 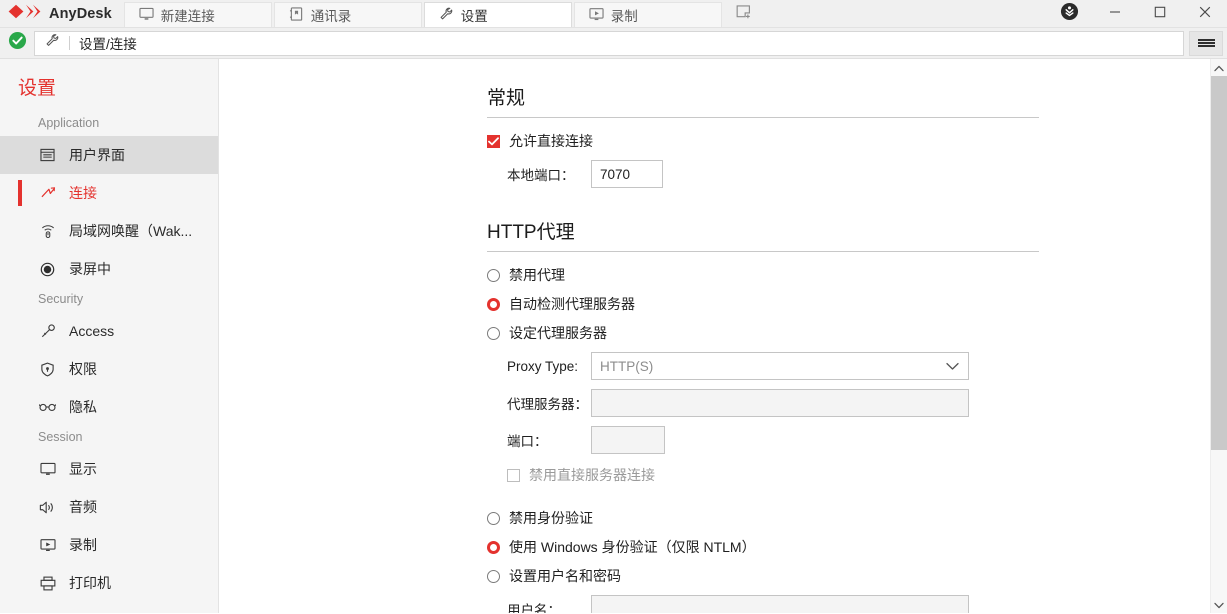 I want to click on sidebar-item-permissions: 权限, so click(x=109, y=369).